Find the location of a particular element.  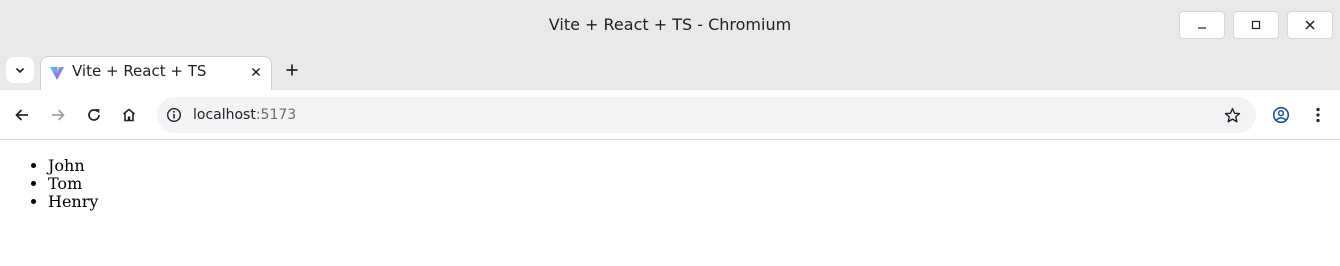

forward-arrow-icon is located at coordinates (58, 115).